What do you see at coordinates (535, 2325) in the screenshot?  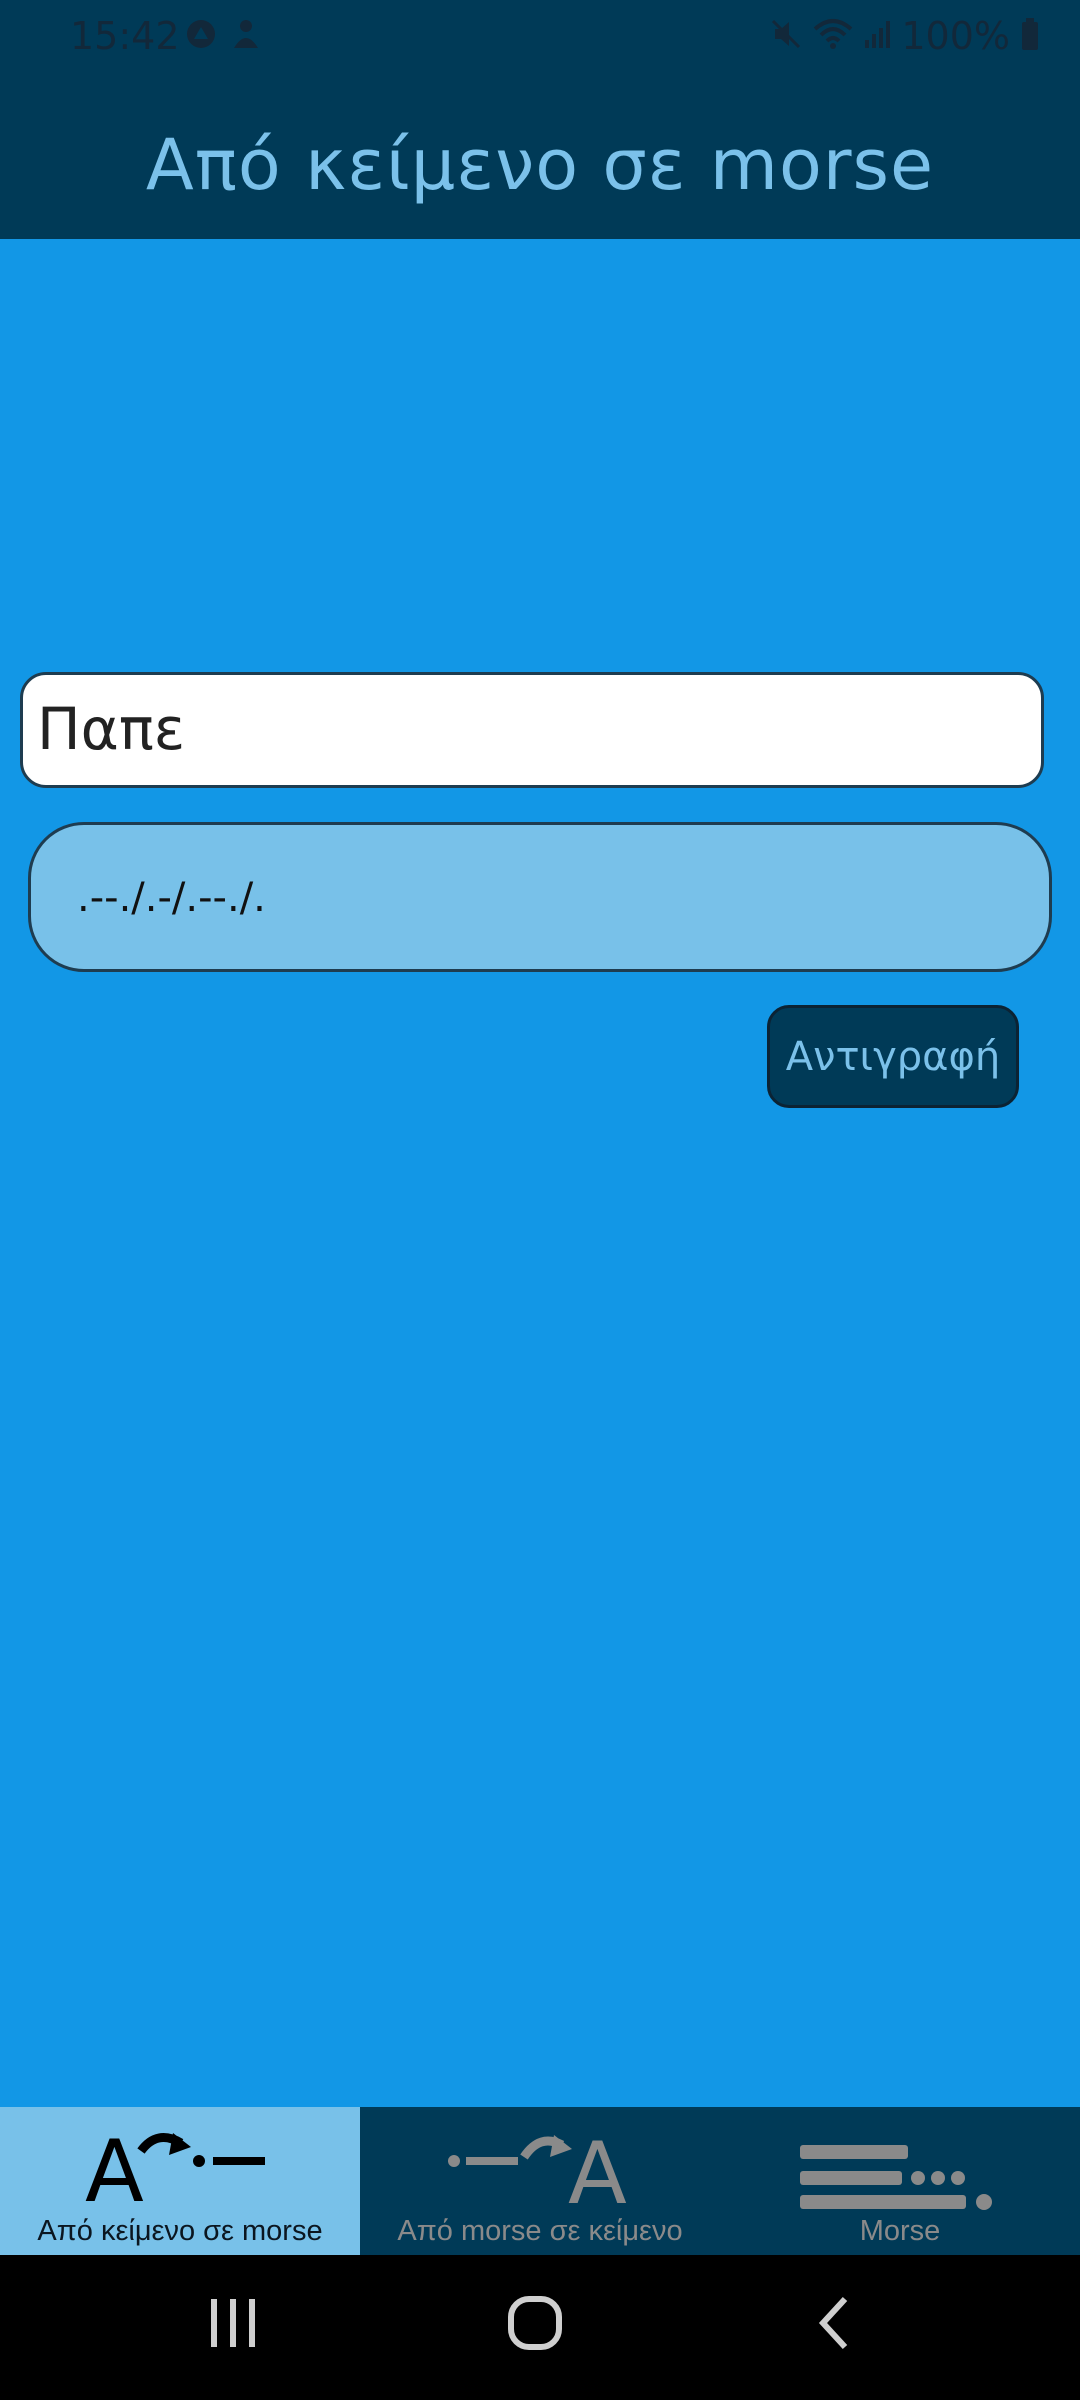 I see `home-icon` at bounding box center [535, 2325].